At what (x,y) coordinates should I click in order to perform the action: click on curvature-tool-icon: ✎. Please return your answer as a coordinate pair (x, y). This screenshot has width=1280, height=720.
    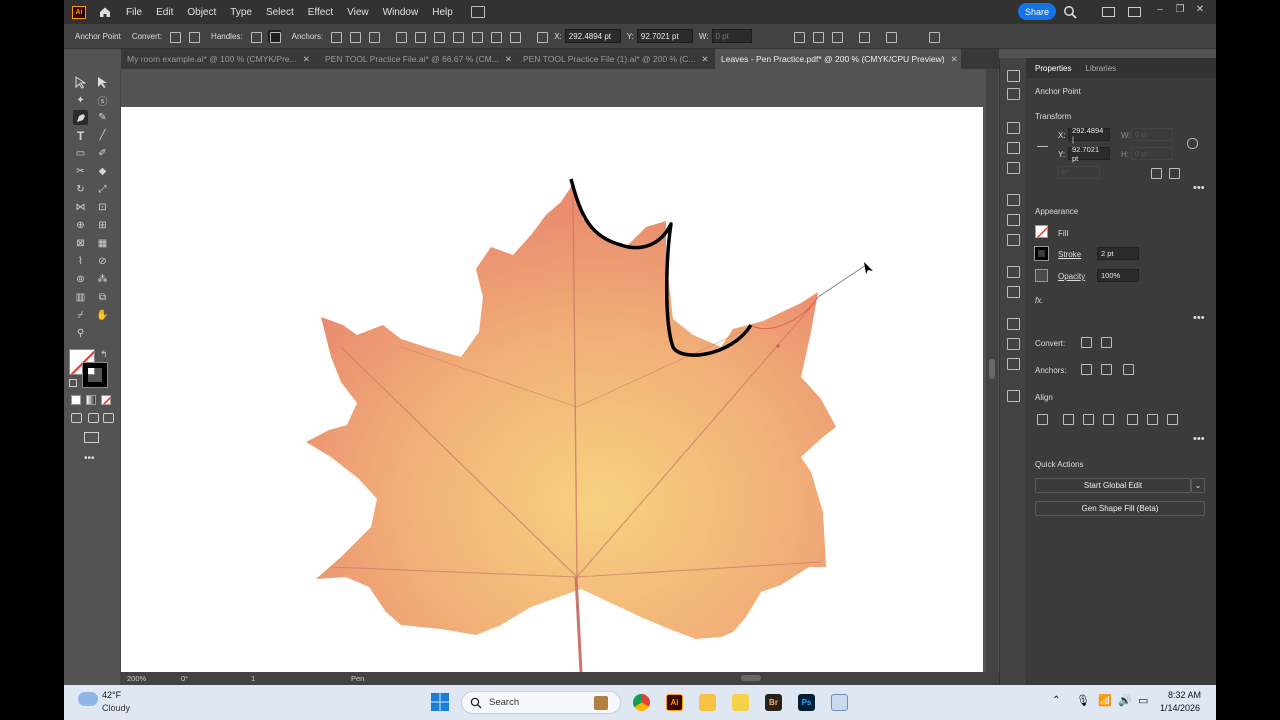
    Looking at the image, I should click on (102, 117).